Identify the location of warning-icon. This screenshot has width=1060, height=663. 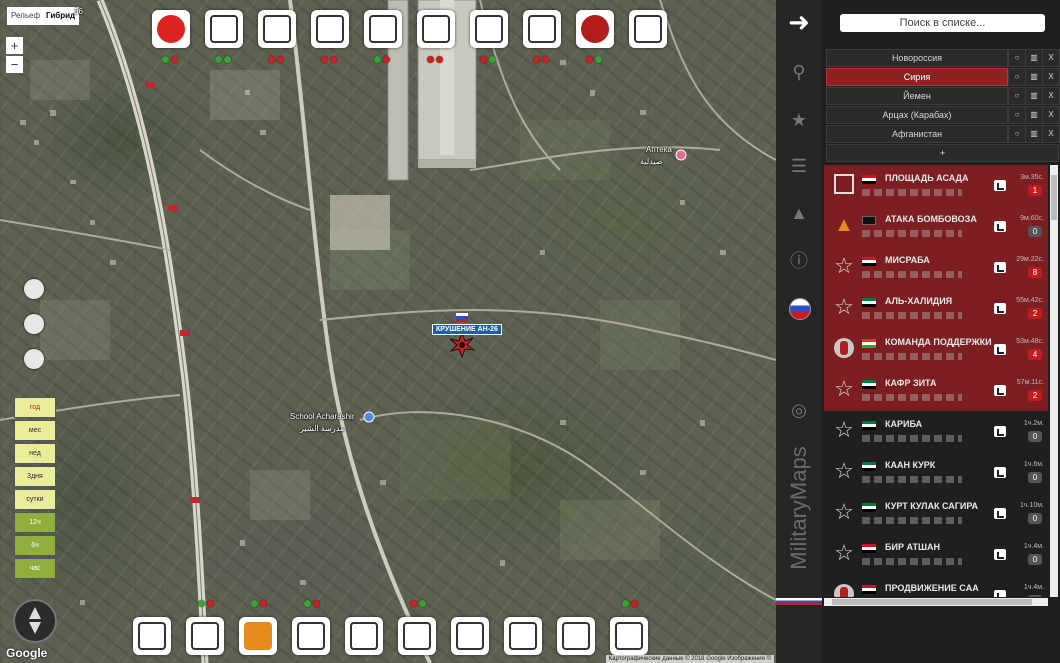
(629, 636).